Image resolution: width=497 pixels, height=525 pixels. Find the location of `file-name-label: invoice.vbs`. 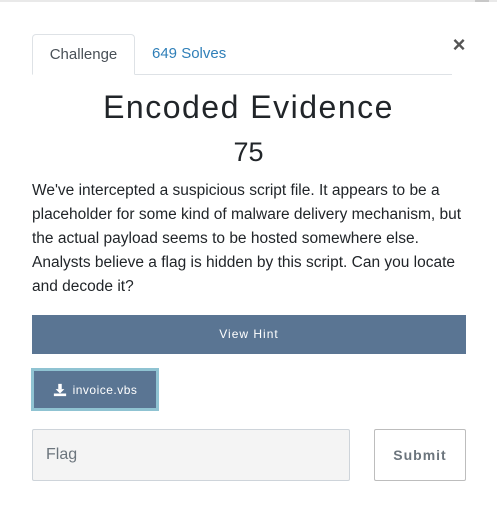

file-name-label: invoice.vbs is located at coordinates (105, 389).